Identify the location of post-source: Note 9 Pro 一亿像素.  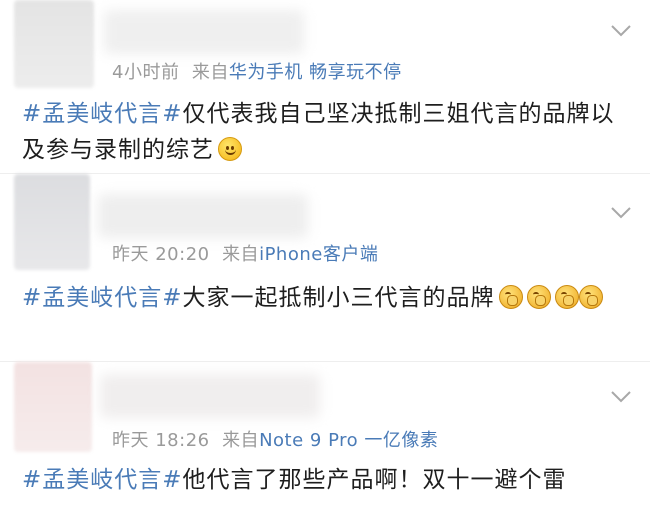
(348, 440).